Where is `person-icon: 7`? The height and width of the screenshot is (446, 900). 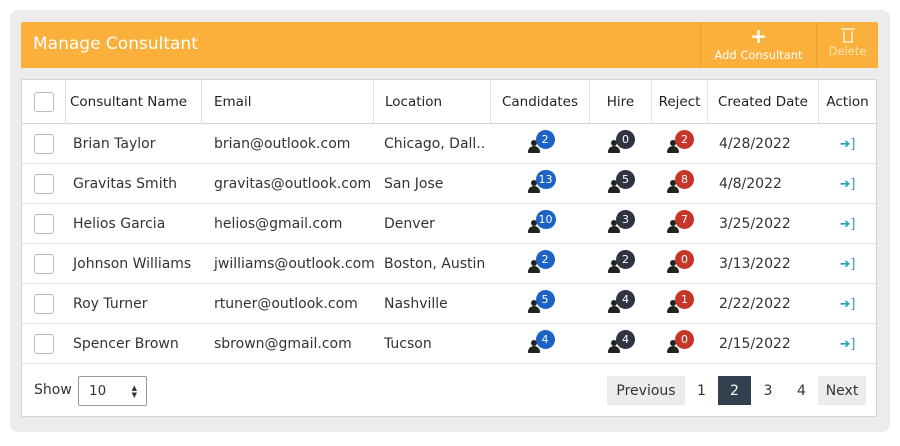
person-icon: 7 is located at coordinates (680, 223).